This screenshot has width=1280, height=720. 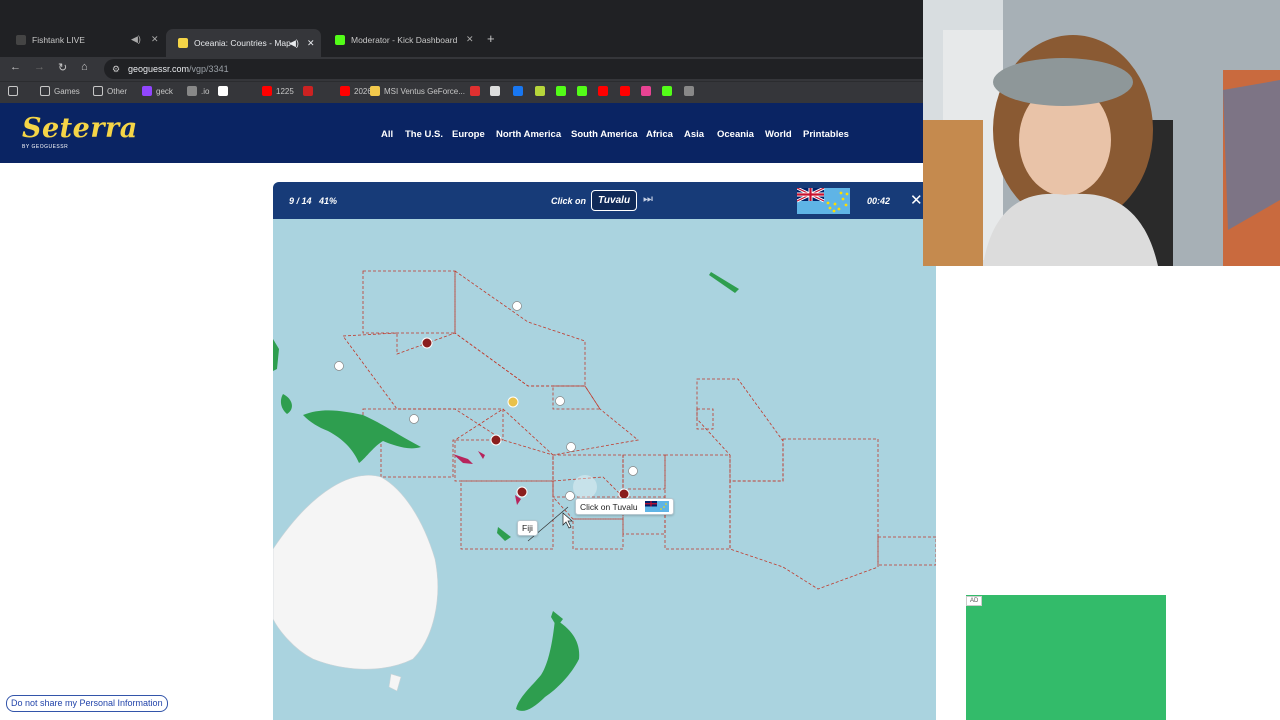 I want to click on bookmark-6: 1225, so click(x=278, y=91).